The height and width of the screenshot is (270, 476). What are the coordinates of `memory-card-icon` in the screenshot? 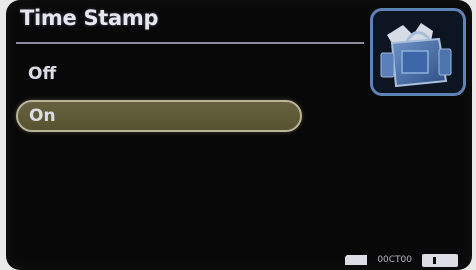 It's located at (356, 260).